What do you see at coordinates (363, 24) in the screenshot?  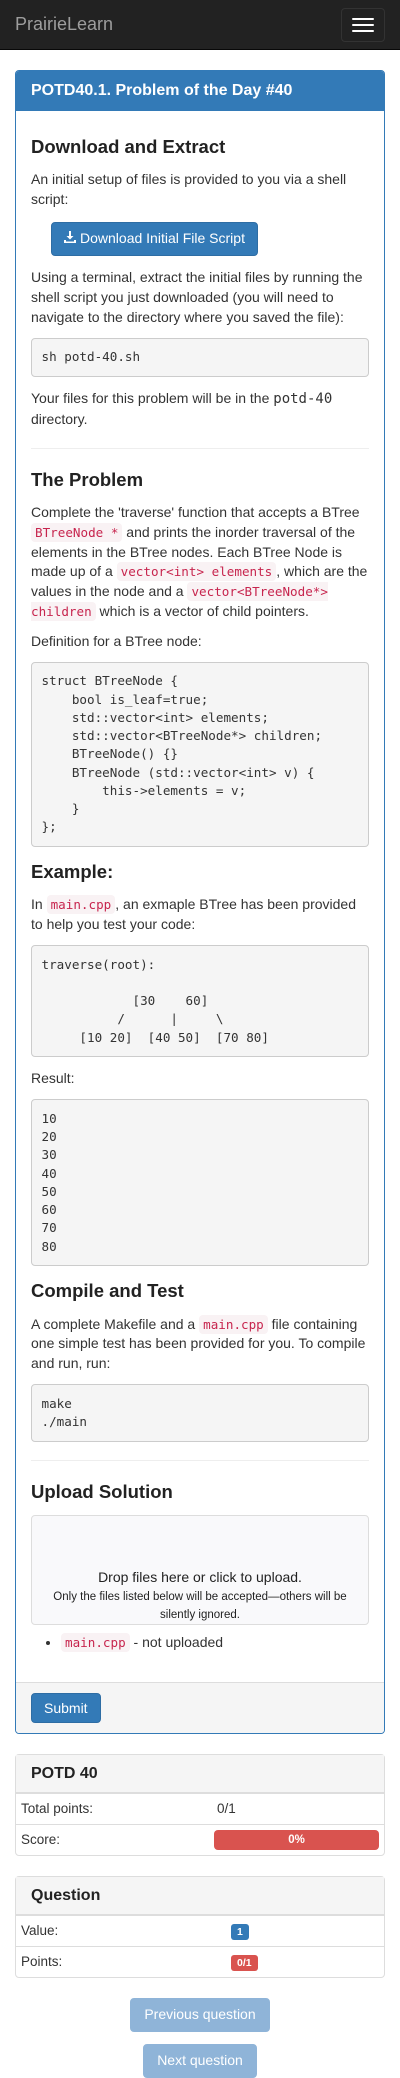 I see `menu-toggle-button` at bounding box center [363, 24].